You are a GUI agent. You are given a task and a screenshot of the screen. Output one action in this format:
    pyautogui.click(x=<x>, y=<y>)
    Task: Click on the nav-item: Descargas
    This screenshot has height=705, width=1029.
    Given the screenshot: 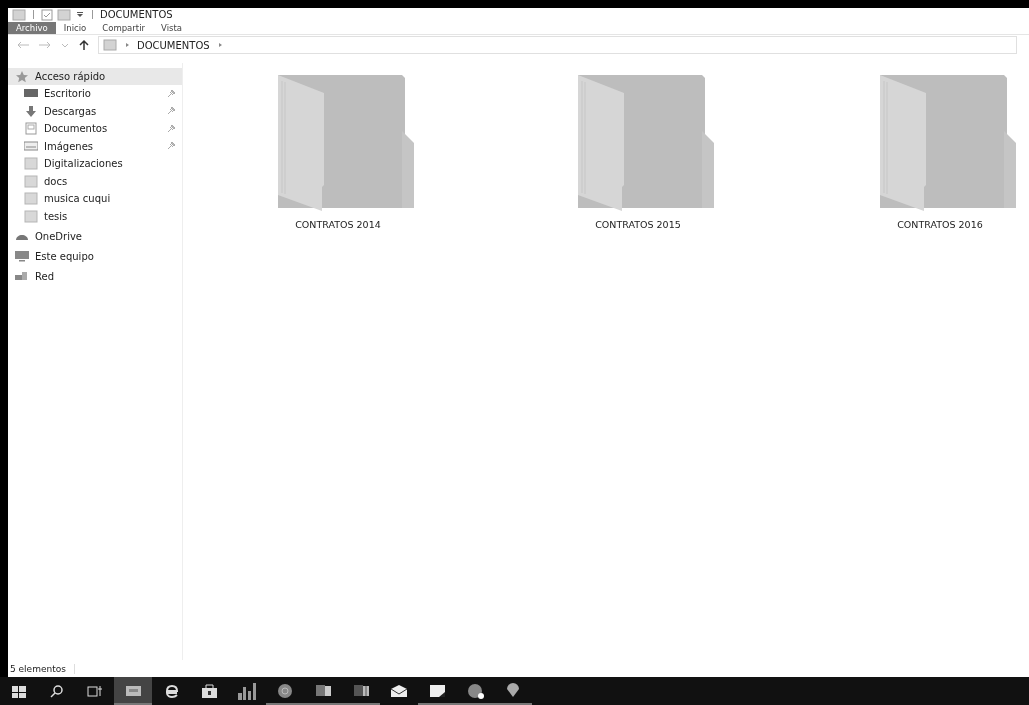 What is the action you would take?
    pyautogui.click(x=95, y=111)
    